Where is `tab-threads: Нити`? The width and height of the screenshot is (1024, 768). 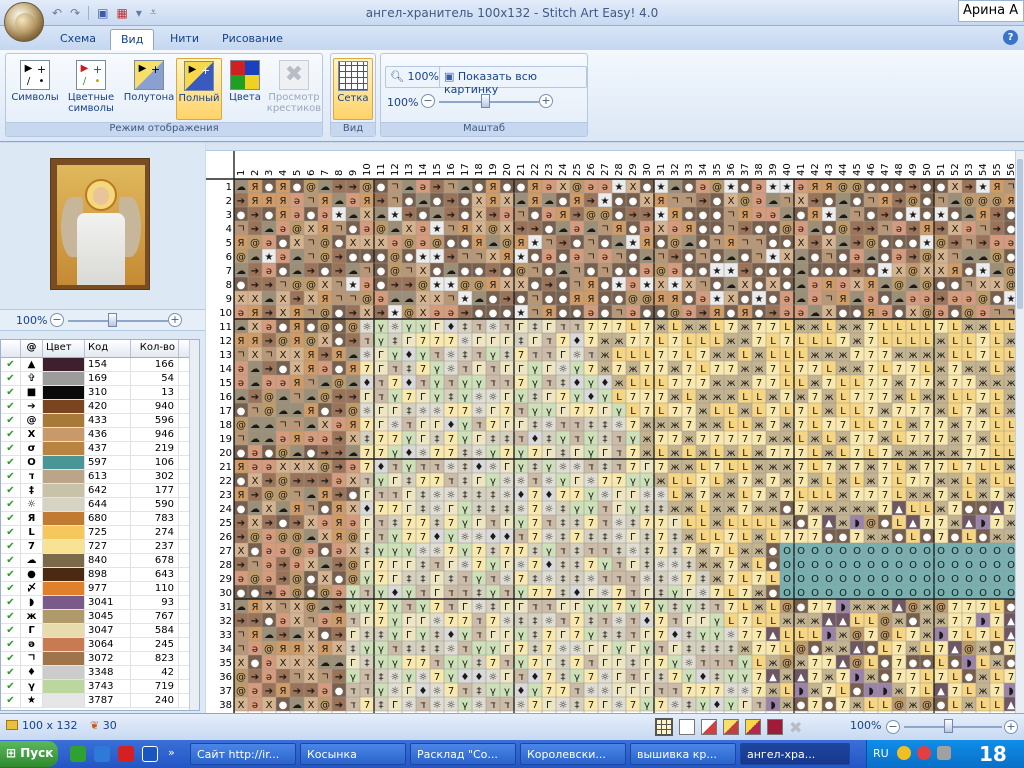
tab-threads: Нити is located at coordinates (184, 39).